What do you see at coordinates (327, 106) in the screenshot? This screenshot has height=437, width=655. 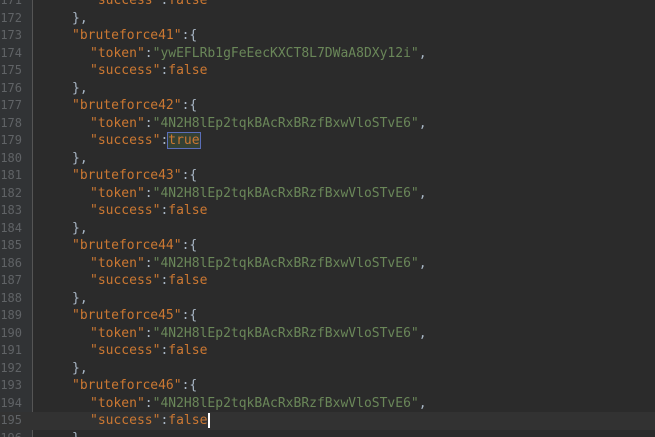 I see `code-line: 177 "bruteforce42":{` at bounding box center [327, 106].